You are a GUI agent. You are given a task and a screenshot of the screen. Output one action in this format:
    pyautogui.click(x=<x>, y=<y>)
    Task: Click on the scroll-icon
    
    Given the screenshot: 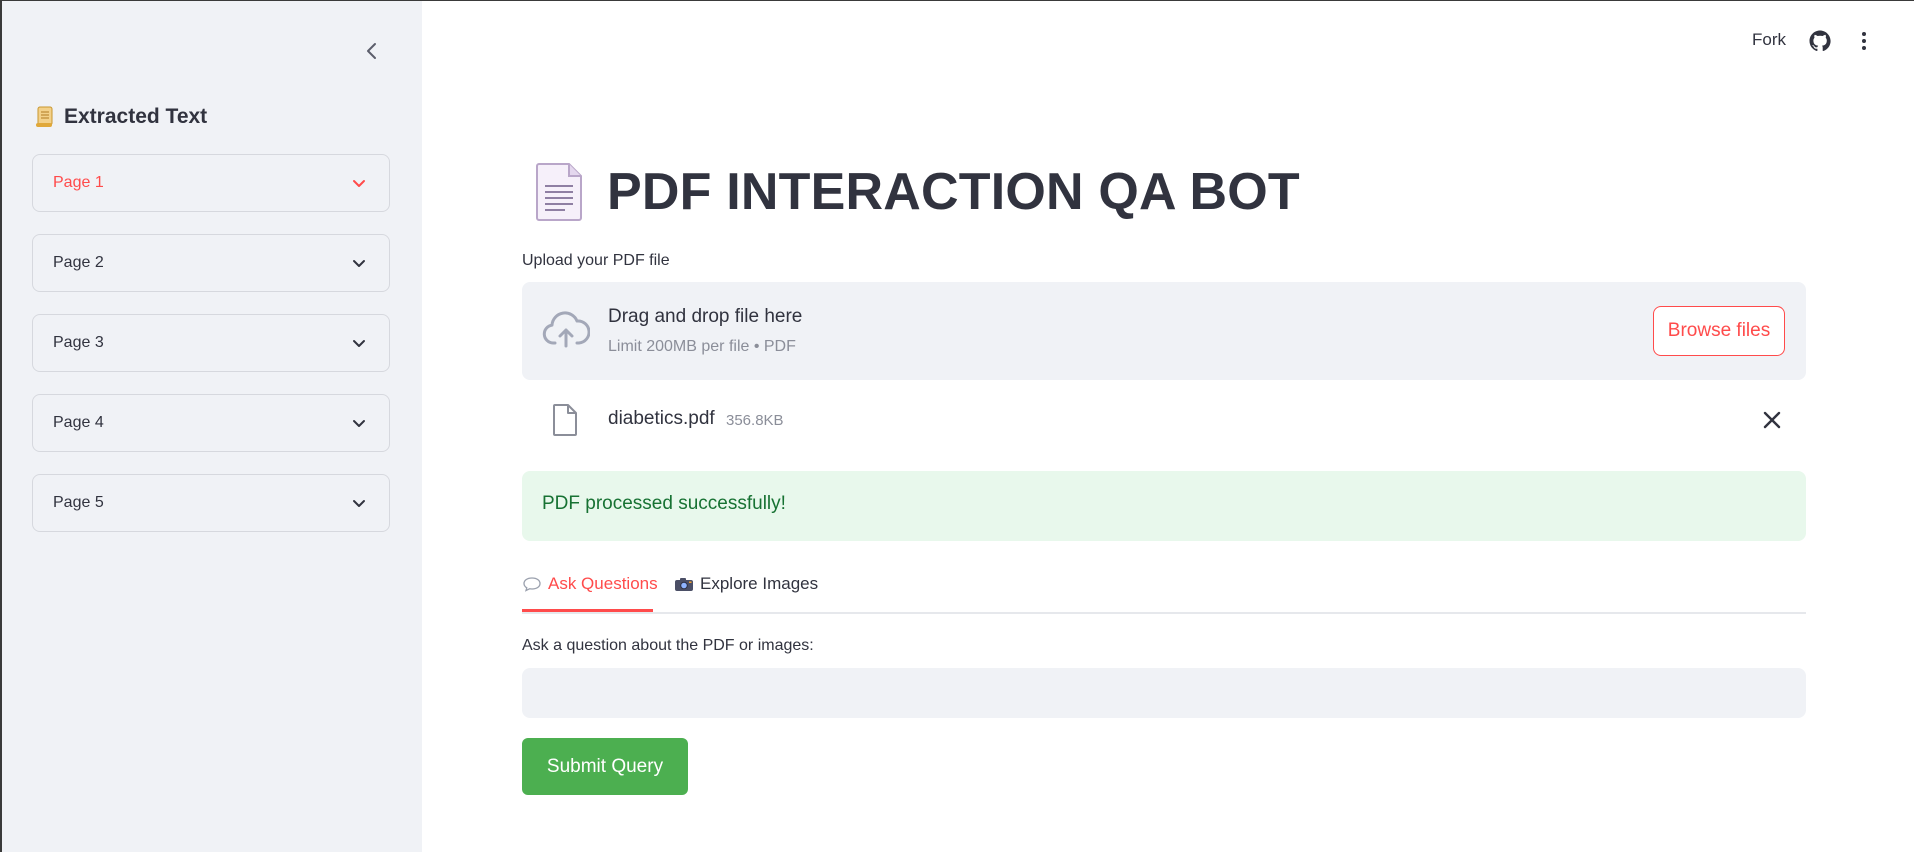 What is the action you would take?
    pyautogui.click(x=44, y=116)
    